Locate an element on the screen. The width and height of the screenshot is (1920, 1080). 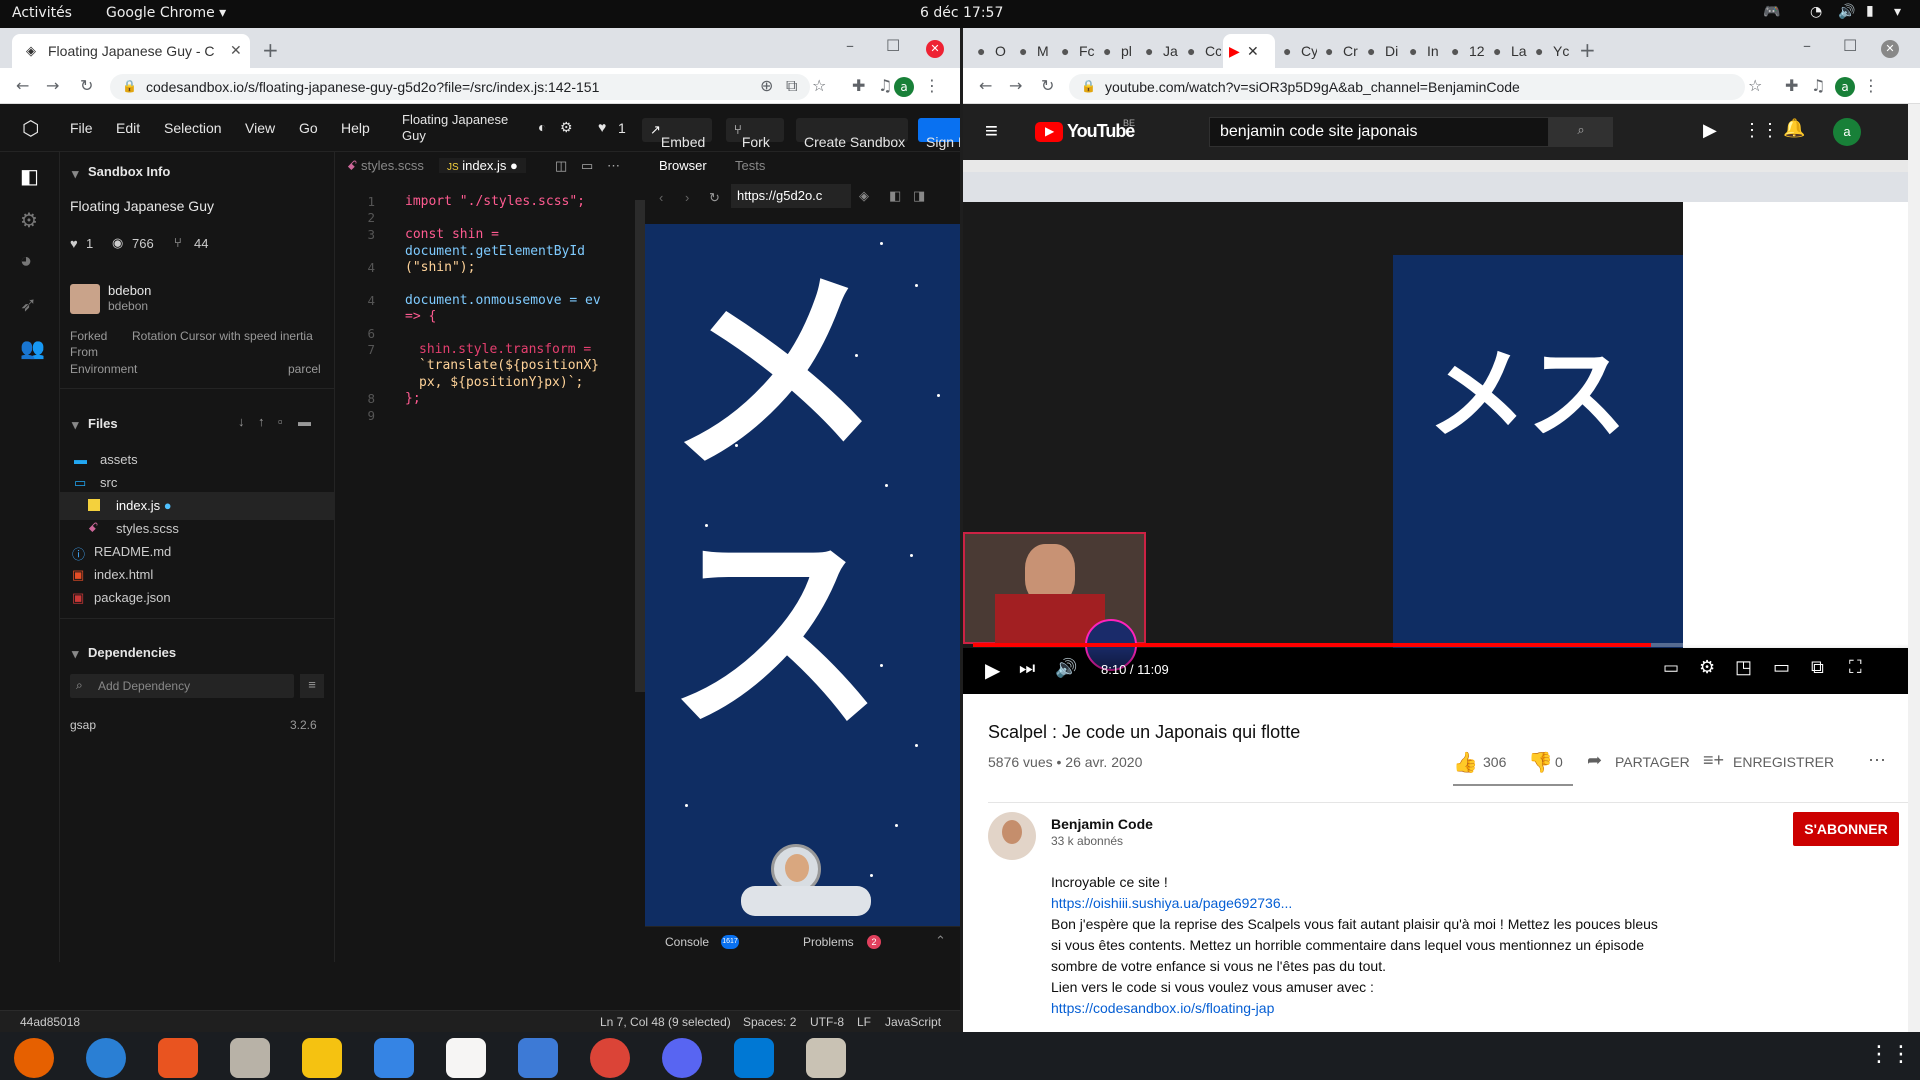
expand-console-icon: ⌃ is located at coordinates (940, 941).